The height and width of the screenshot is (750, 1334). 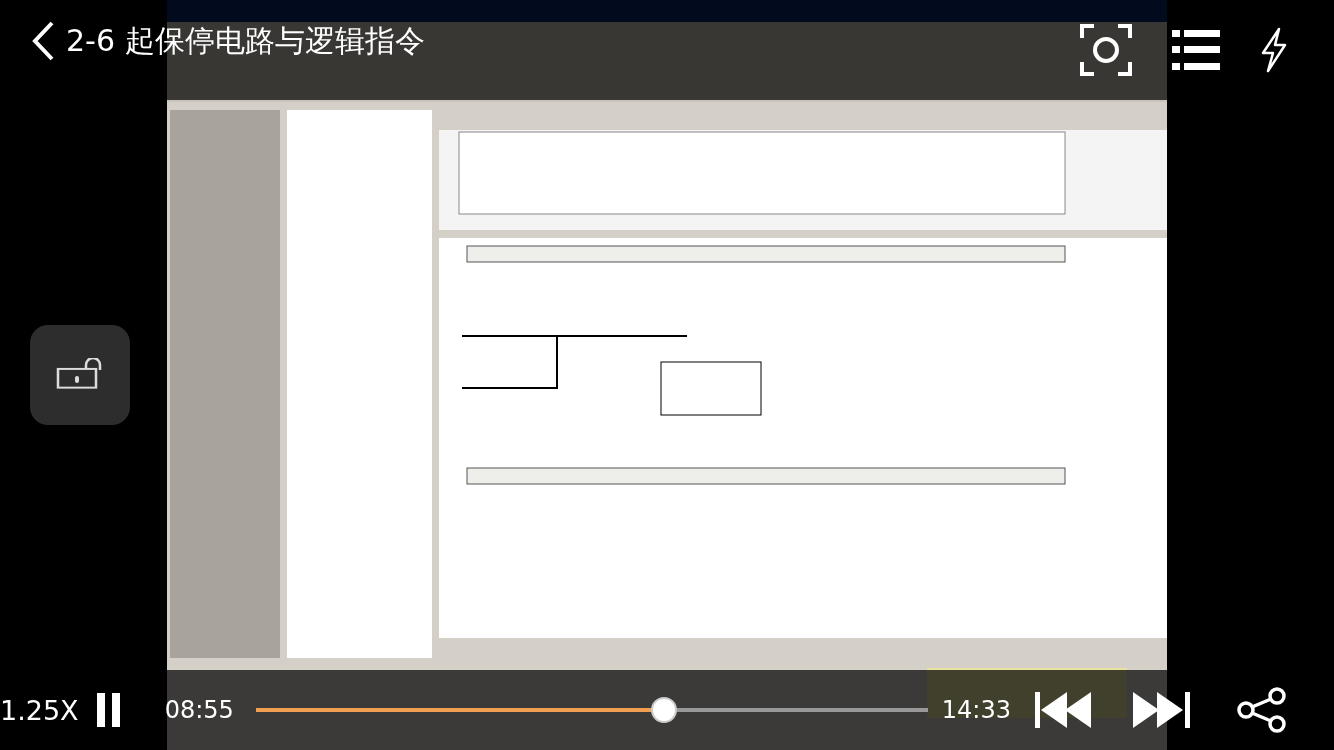 I want to click on list-icon, so click(x=1196, y=50).